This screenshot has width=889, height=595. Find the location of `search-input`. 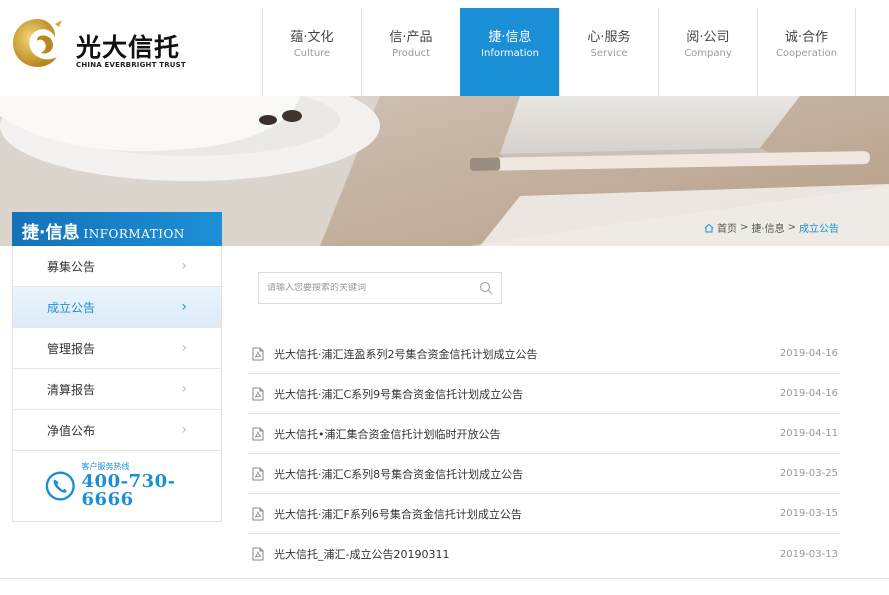

search-input is located at coordinates (373, 288).